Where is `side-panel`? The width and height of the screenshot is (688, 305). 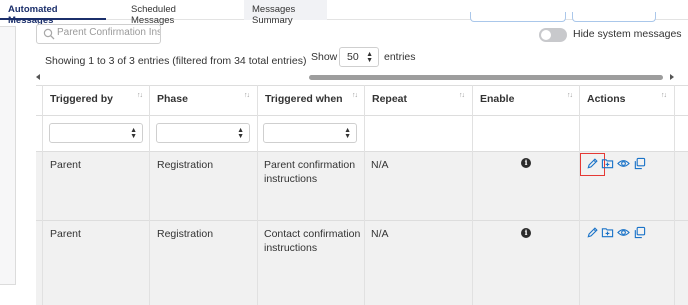
side-panel is located at coordinates (8, 155).